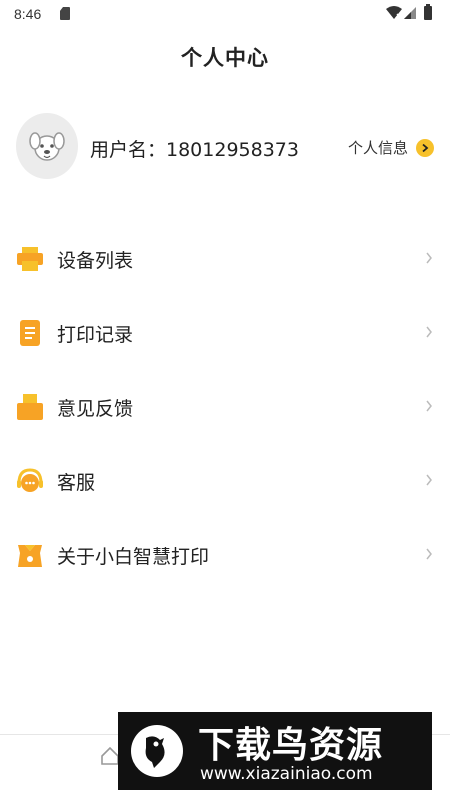  Describe the element at coordinates (76, 483) in the screenshot. I see `menu-label: 客服` at that location.